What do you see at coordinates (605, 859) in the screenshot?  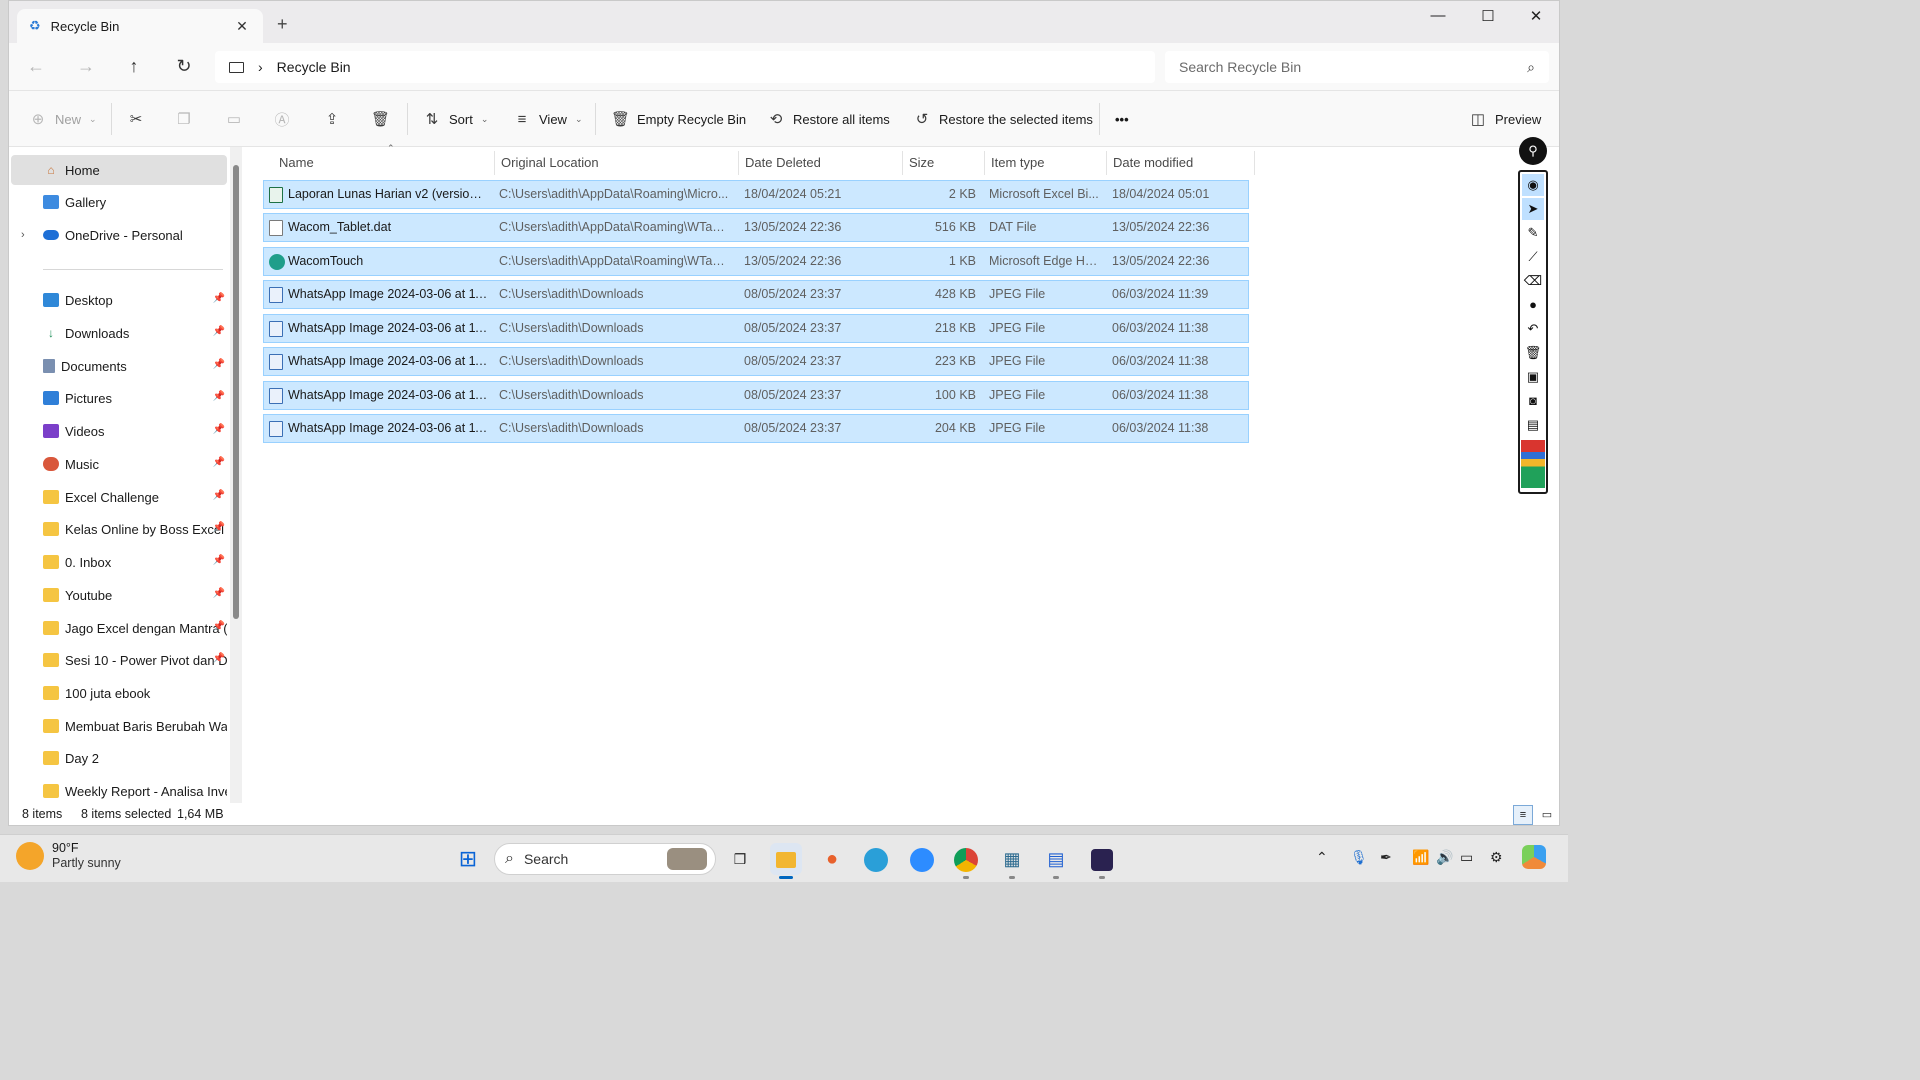 I see `taskbar-search: ⌕ Search` at bounding box center [605, 859].